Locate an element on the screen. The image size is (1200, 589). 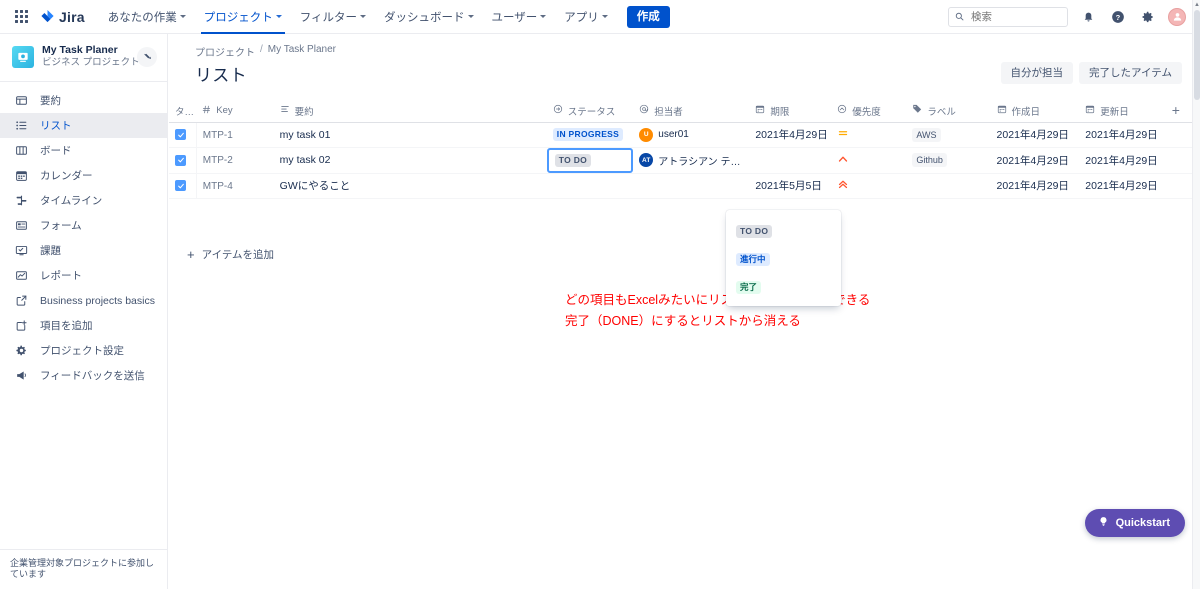
sidebar-item-summary: 要約 is located at coordinates (83, 100).